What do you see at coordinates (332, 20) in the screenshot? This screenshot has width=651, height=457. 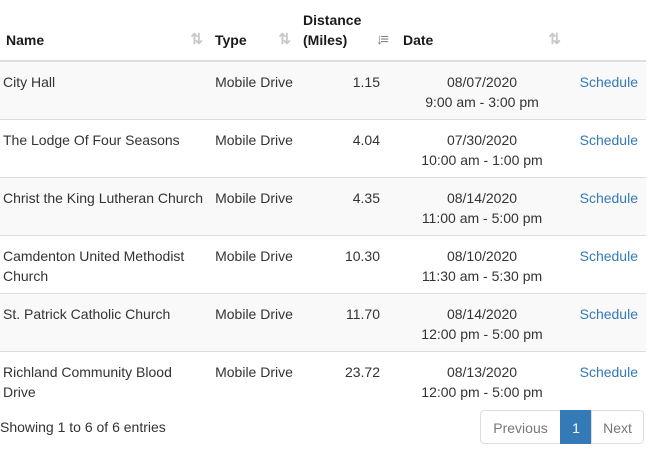 I see `column-label-distance-line1: Distance` at bounding box center [332, 20].